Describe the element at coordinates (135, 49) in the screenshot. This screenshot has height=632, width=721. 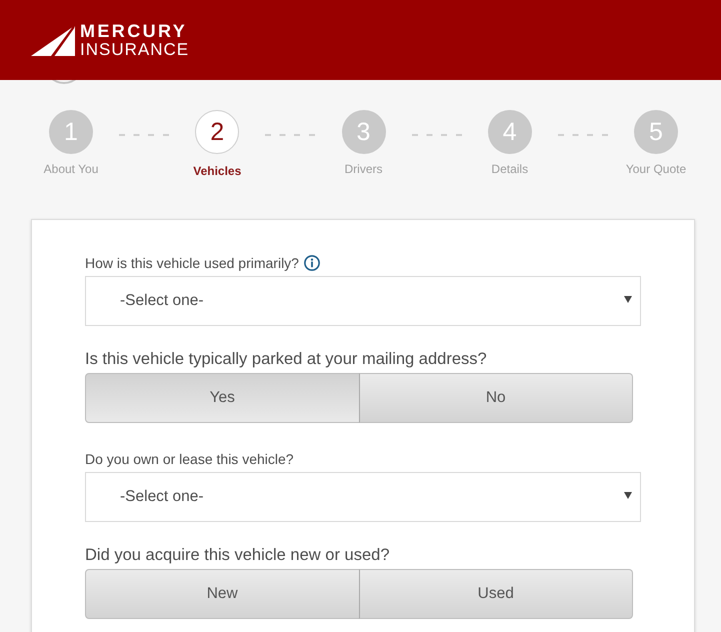
I see `logo-subtitle: INSURANCE` at that location.